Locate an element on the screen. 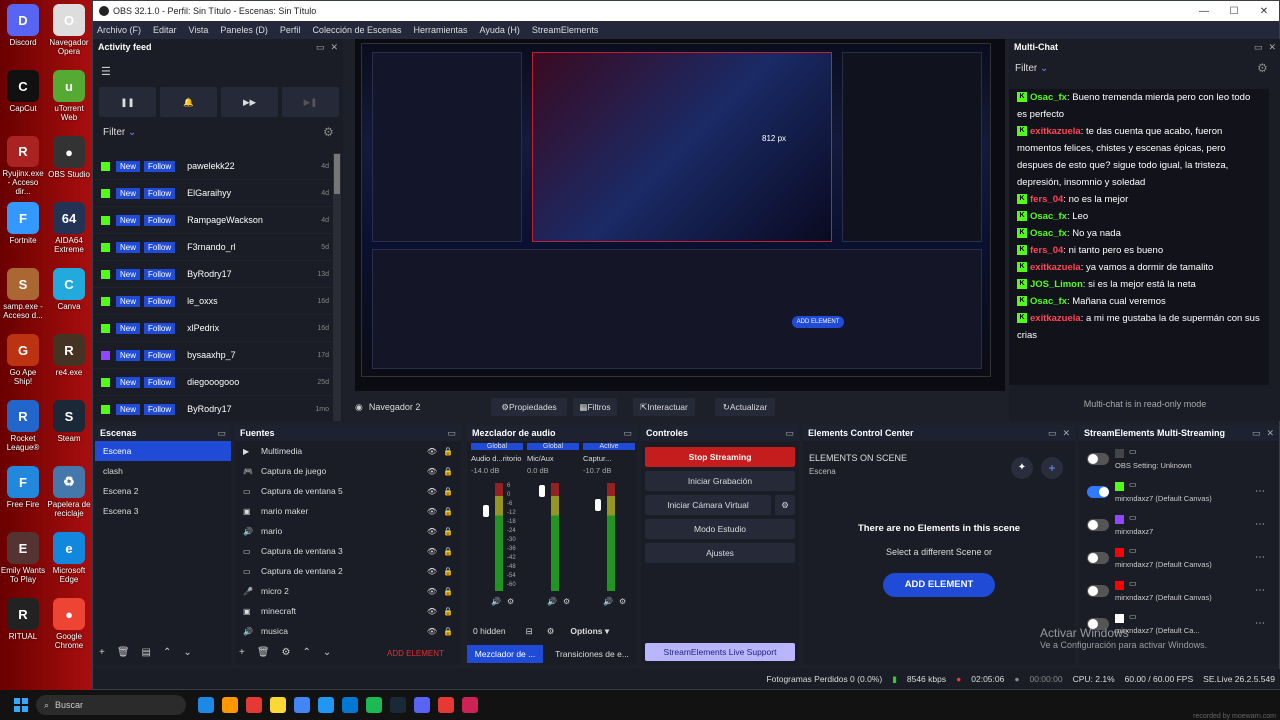 The image size is (1280, 720). desktop-icon: R Rocket League® is located at coordinates (23, 430).